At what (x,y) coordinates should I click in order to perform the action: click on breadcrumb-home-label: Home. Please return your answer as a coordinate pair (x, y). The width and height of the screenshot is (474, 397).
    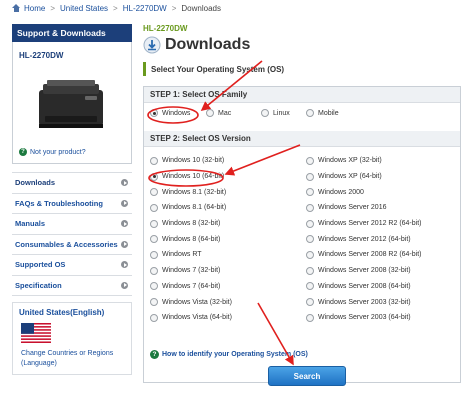
    Looking at the image, I should click on (34, 8).